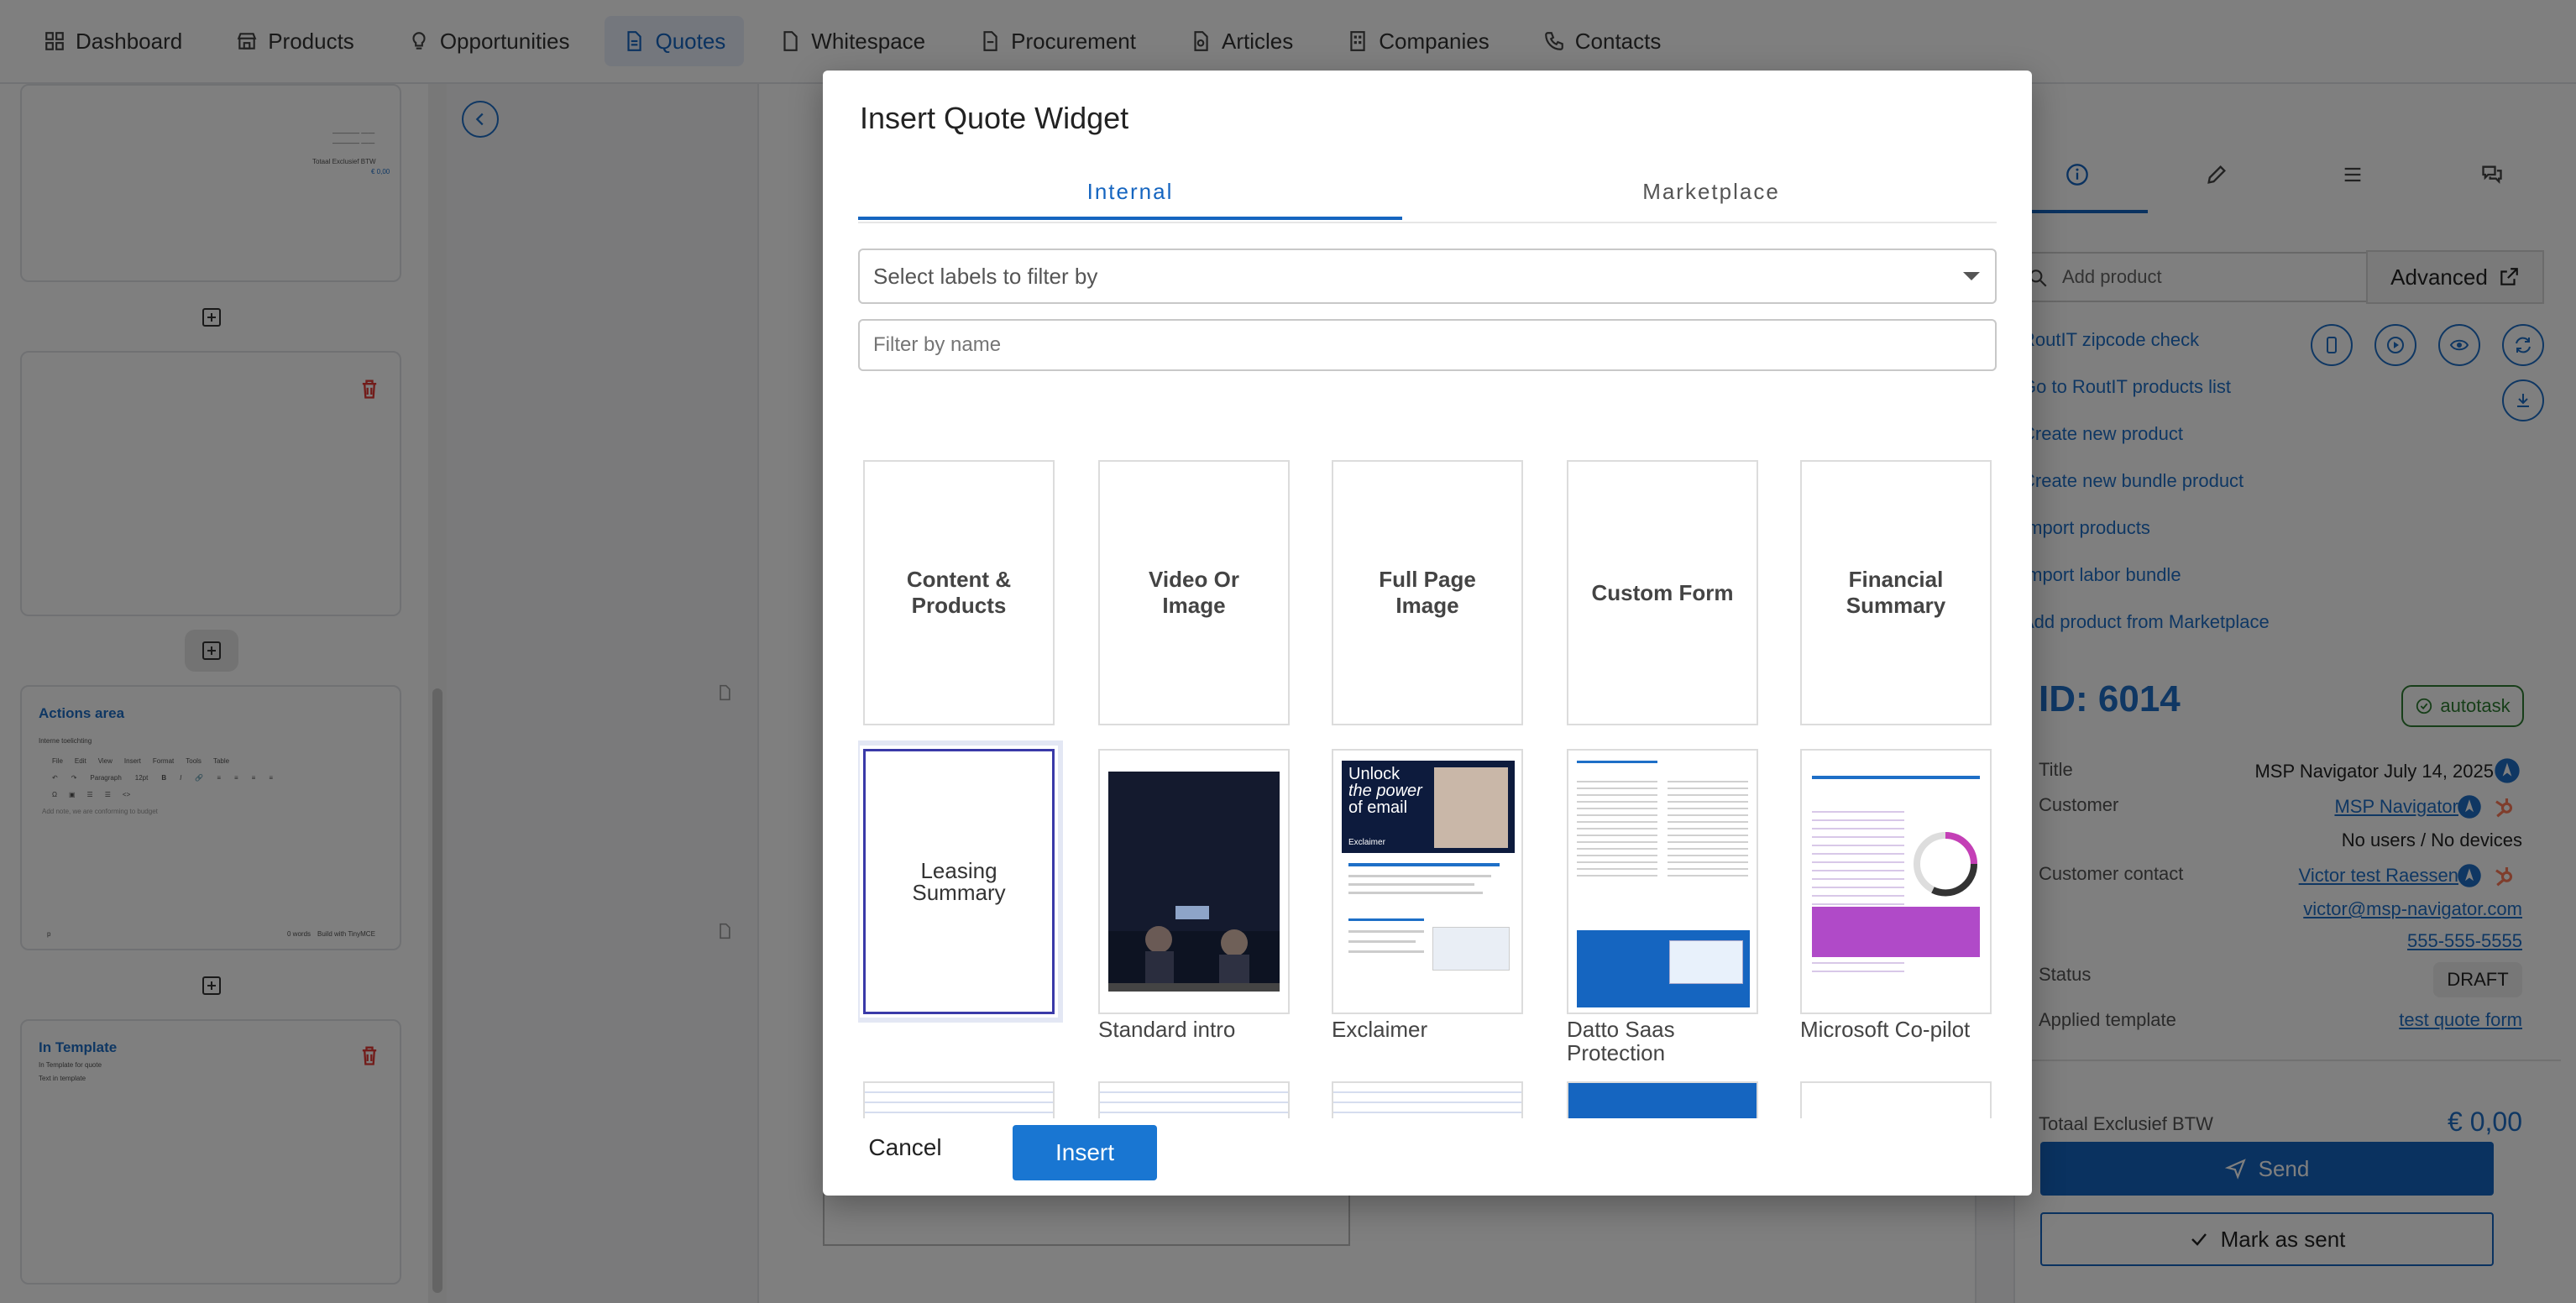  I want to click on widget-custom-form: Custom Form, so click(1662, 592).